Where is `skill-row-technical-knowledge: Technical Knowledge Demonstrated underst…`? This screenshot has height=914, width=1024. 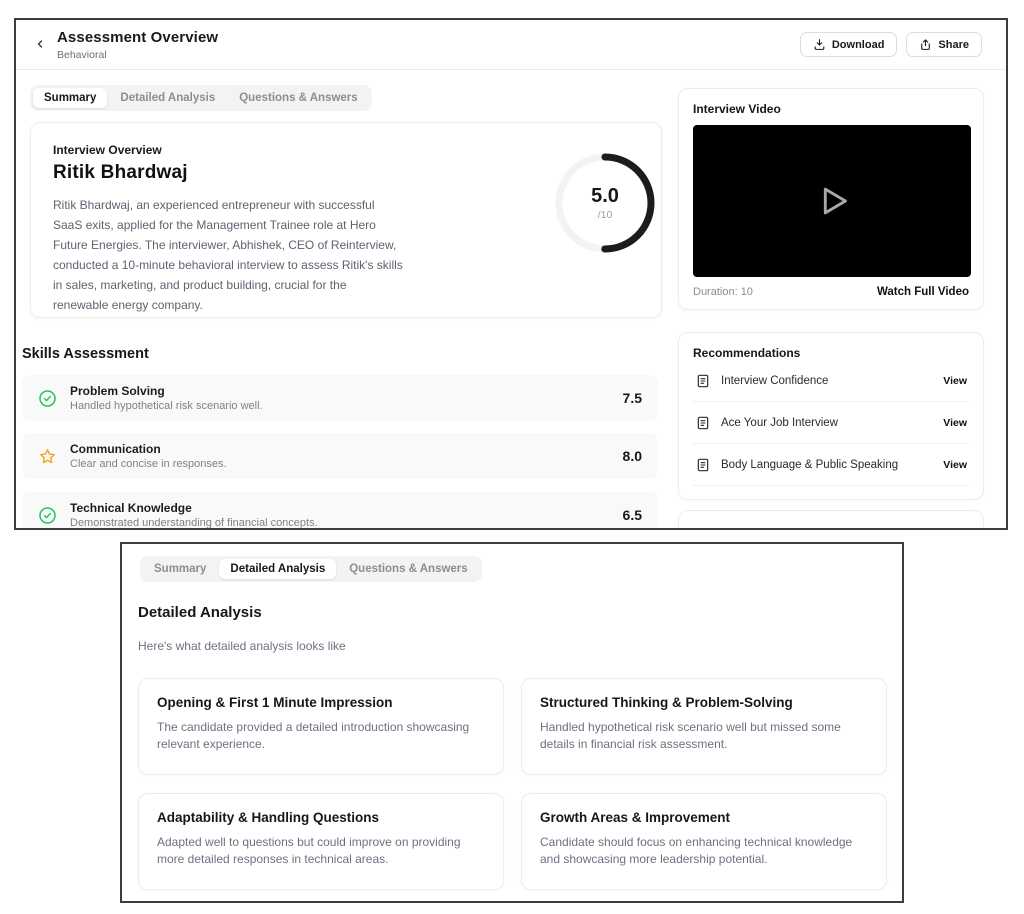 skill-row-technical-knowledge: Technical Knowledge Demonstrated underst… is located at coordinates (340, 510).